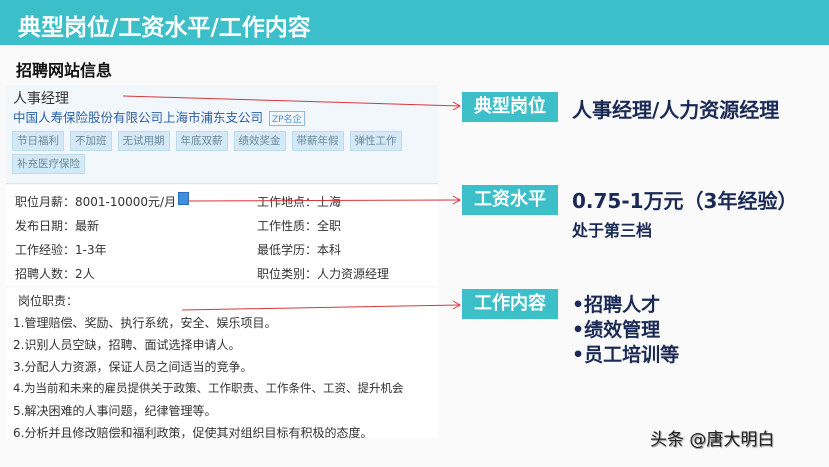 The width and height of the screenshot is (829, 467). What do you see at coordinates (510, 304) in the screenshot?
I see `label-content: 工作内容` at bounding box center [510, 304].